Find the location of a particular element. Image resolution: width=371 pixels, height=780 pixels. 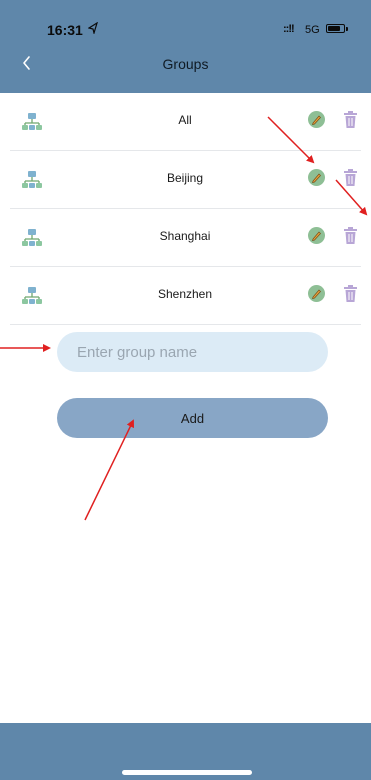

group-name: All is located at coordinates (185, 120).